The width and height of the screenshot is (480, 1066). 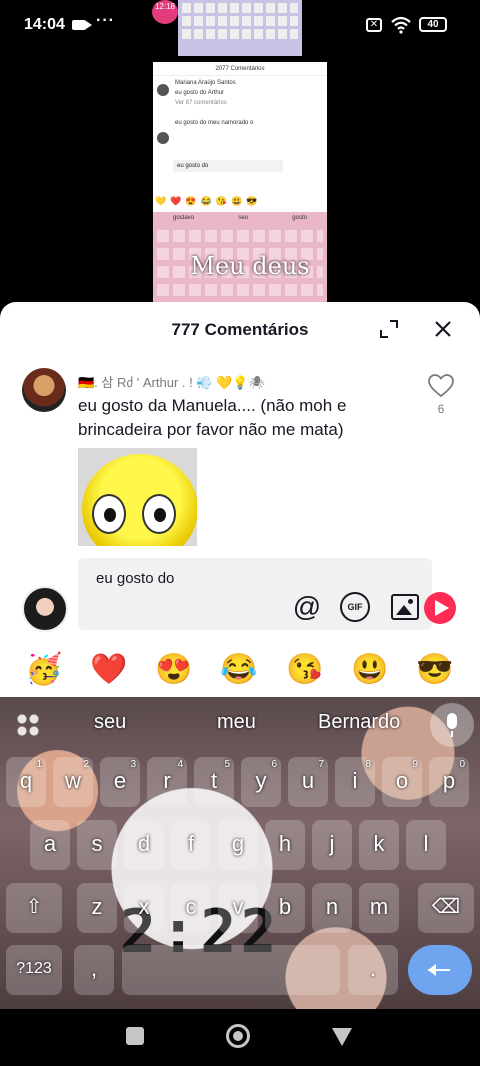 What do you see at coordinates (446, 908) in the screenshot?
I see `backspace-key: ⌫` at bounding box center [446, 908].